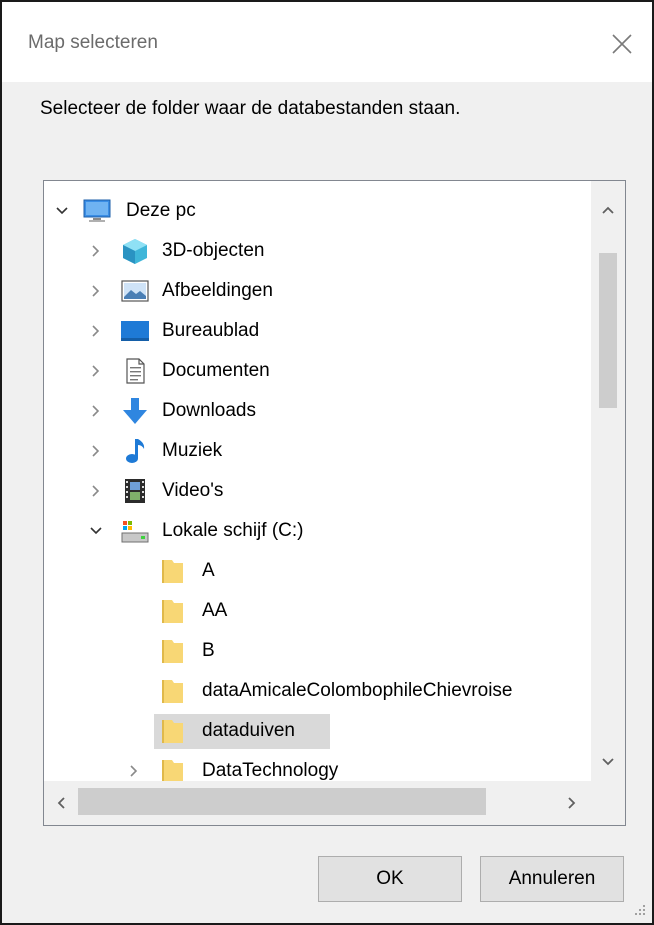 The image size is (654, 925). I want to click on downloads-icon, so click(135, 411).